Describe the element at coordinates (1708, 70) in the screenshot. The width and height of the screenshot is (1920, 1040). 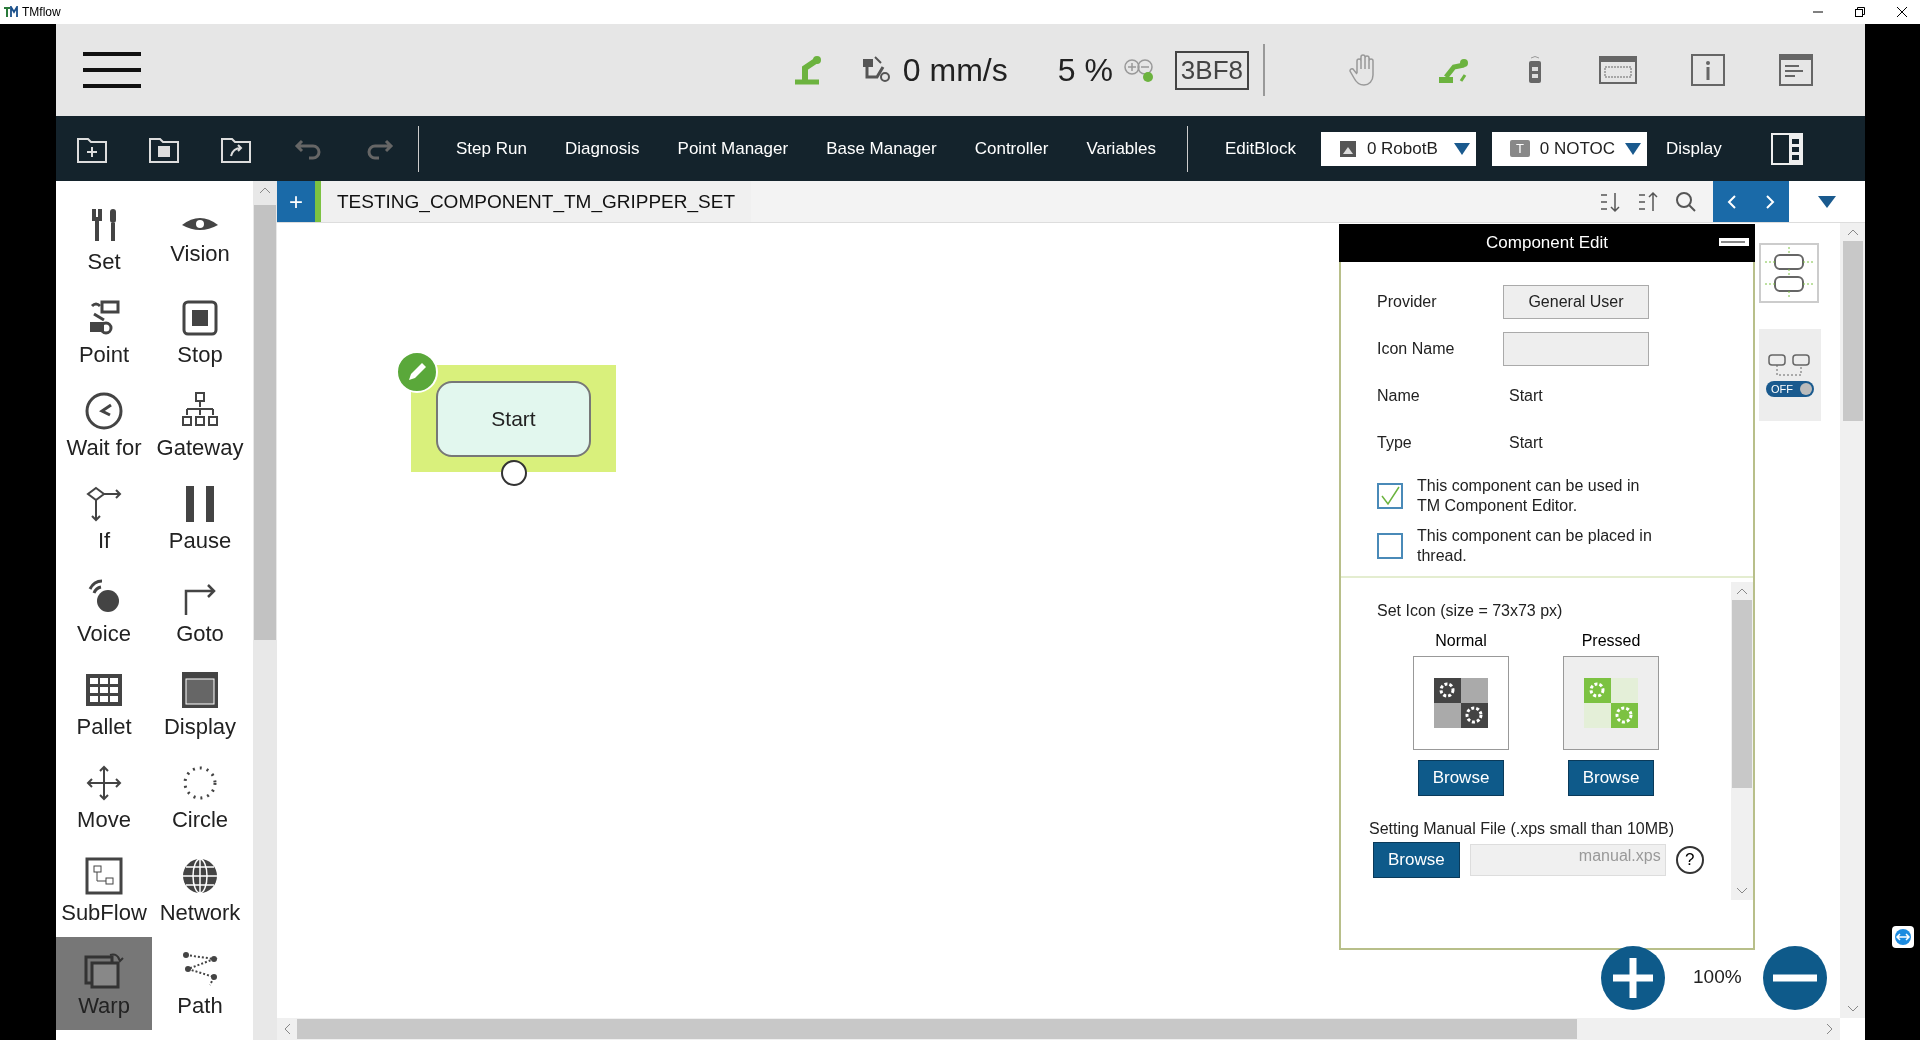
I see `info-icon` at that location.